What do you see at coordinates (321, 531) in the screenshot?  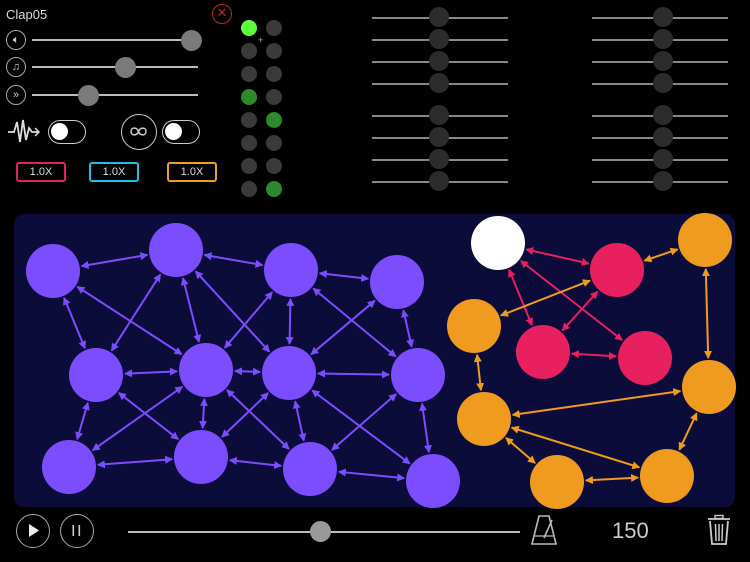 I see `position-thumb` at bounding box center [321, 531].